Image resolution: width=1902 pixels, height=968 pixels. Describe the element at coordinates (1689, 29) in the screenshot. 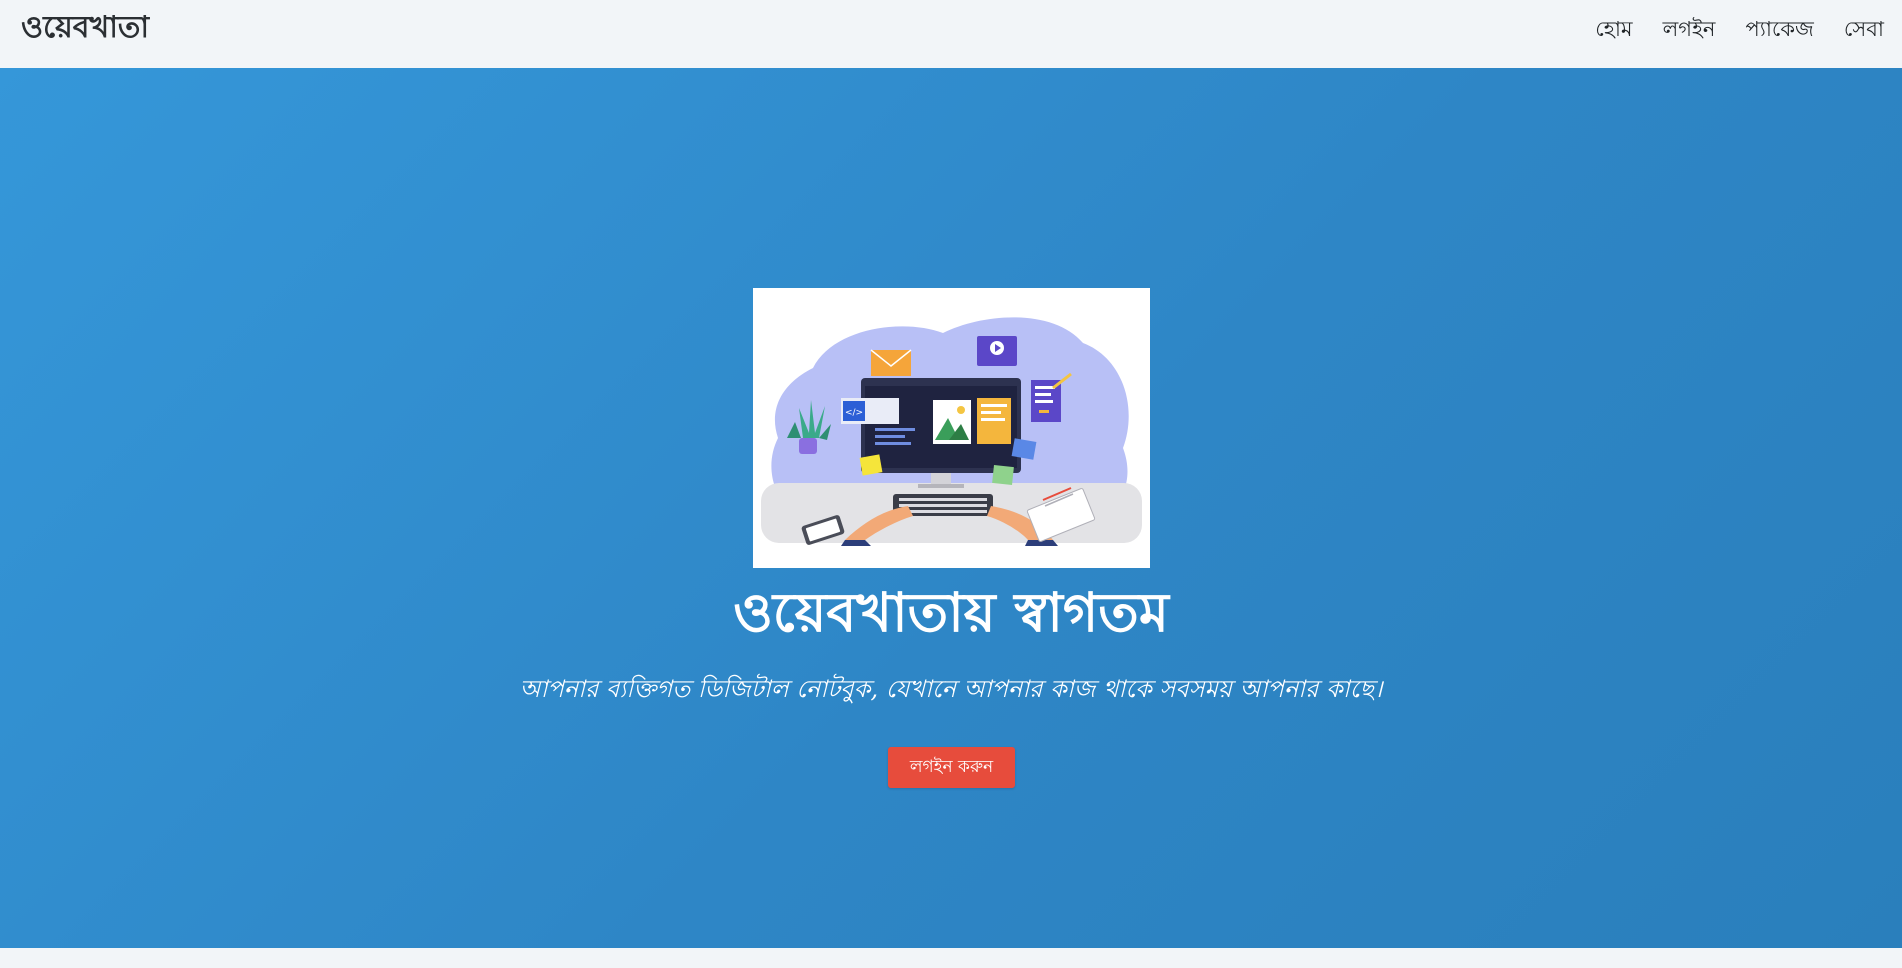

I see `nav-link-login: লগইন` at that location.